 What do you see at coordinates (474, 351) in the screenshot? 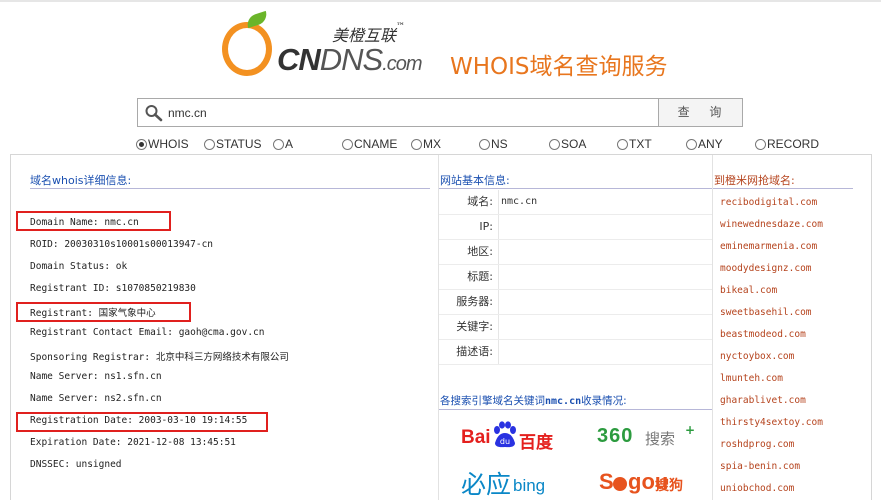
I see `info-label: 描述语:` at bounding box center [474, 351].